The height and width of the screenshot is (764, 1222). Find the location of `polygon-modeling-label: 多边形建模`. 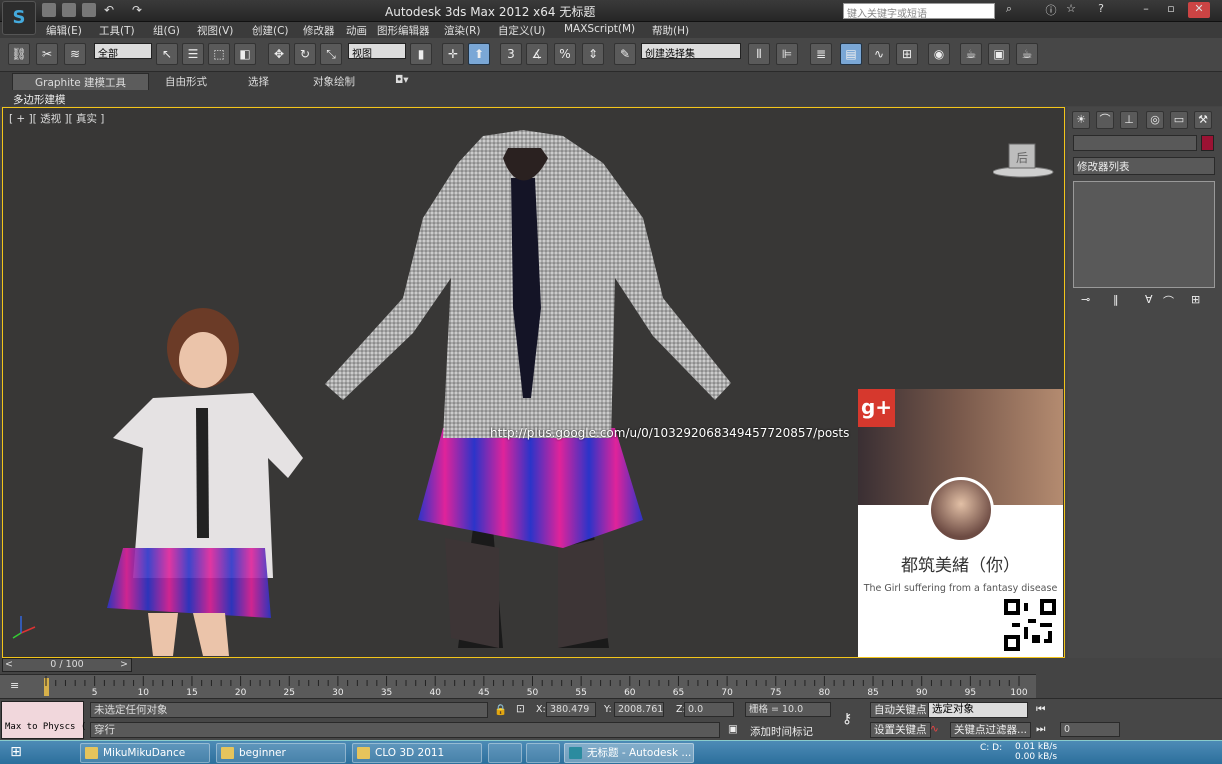

polygon-modeling-label: 多边形建模 is located at coordinates (39, 99).